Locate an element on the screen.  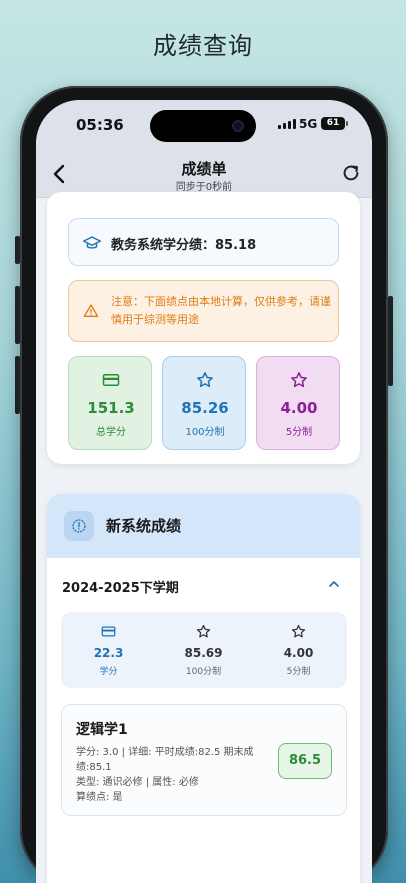
power-button is located at coordinates (390, 341).